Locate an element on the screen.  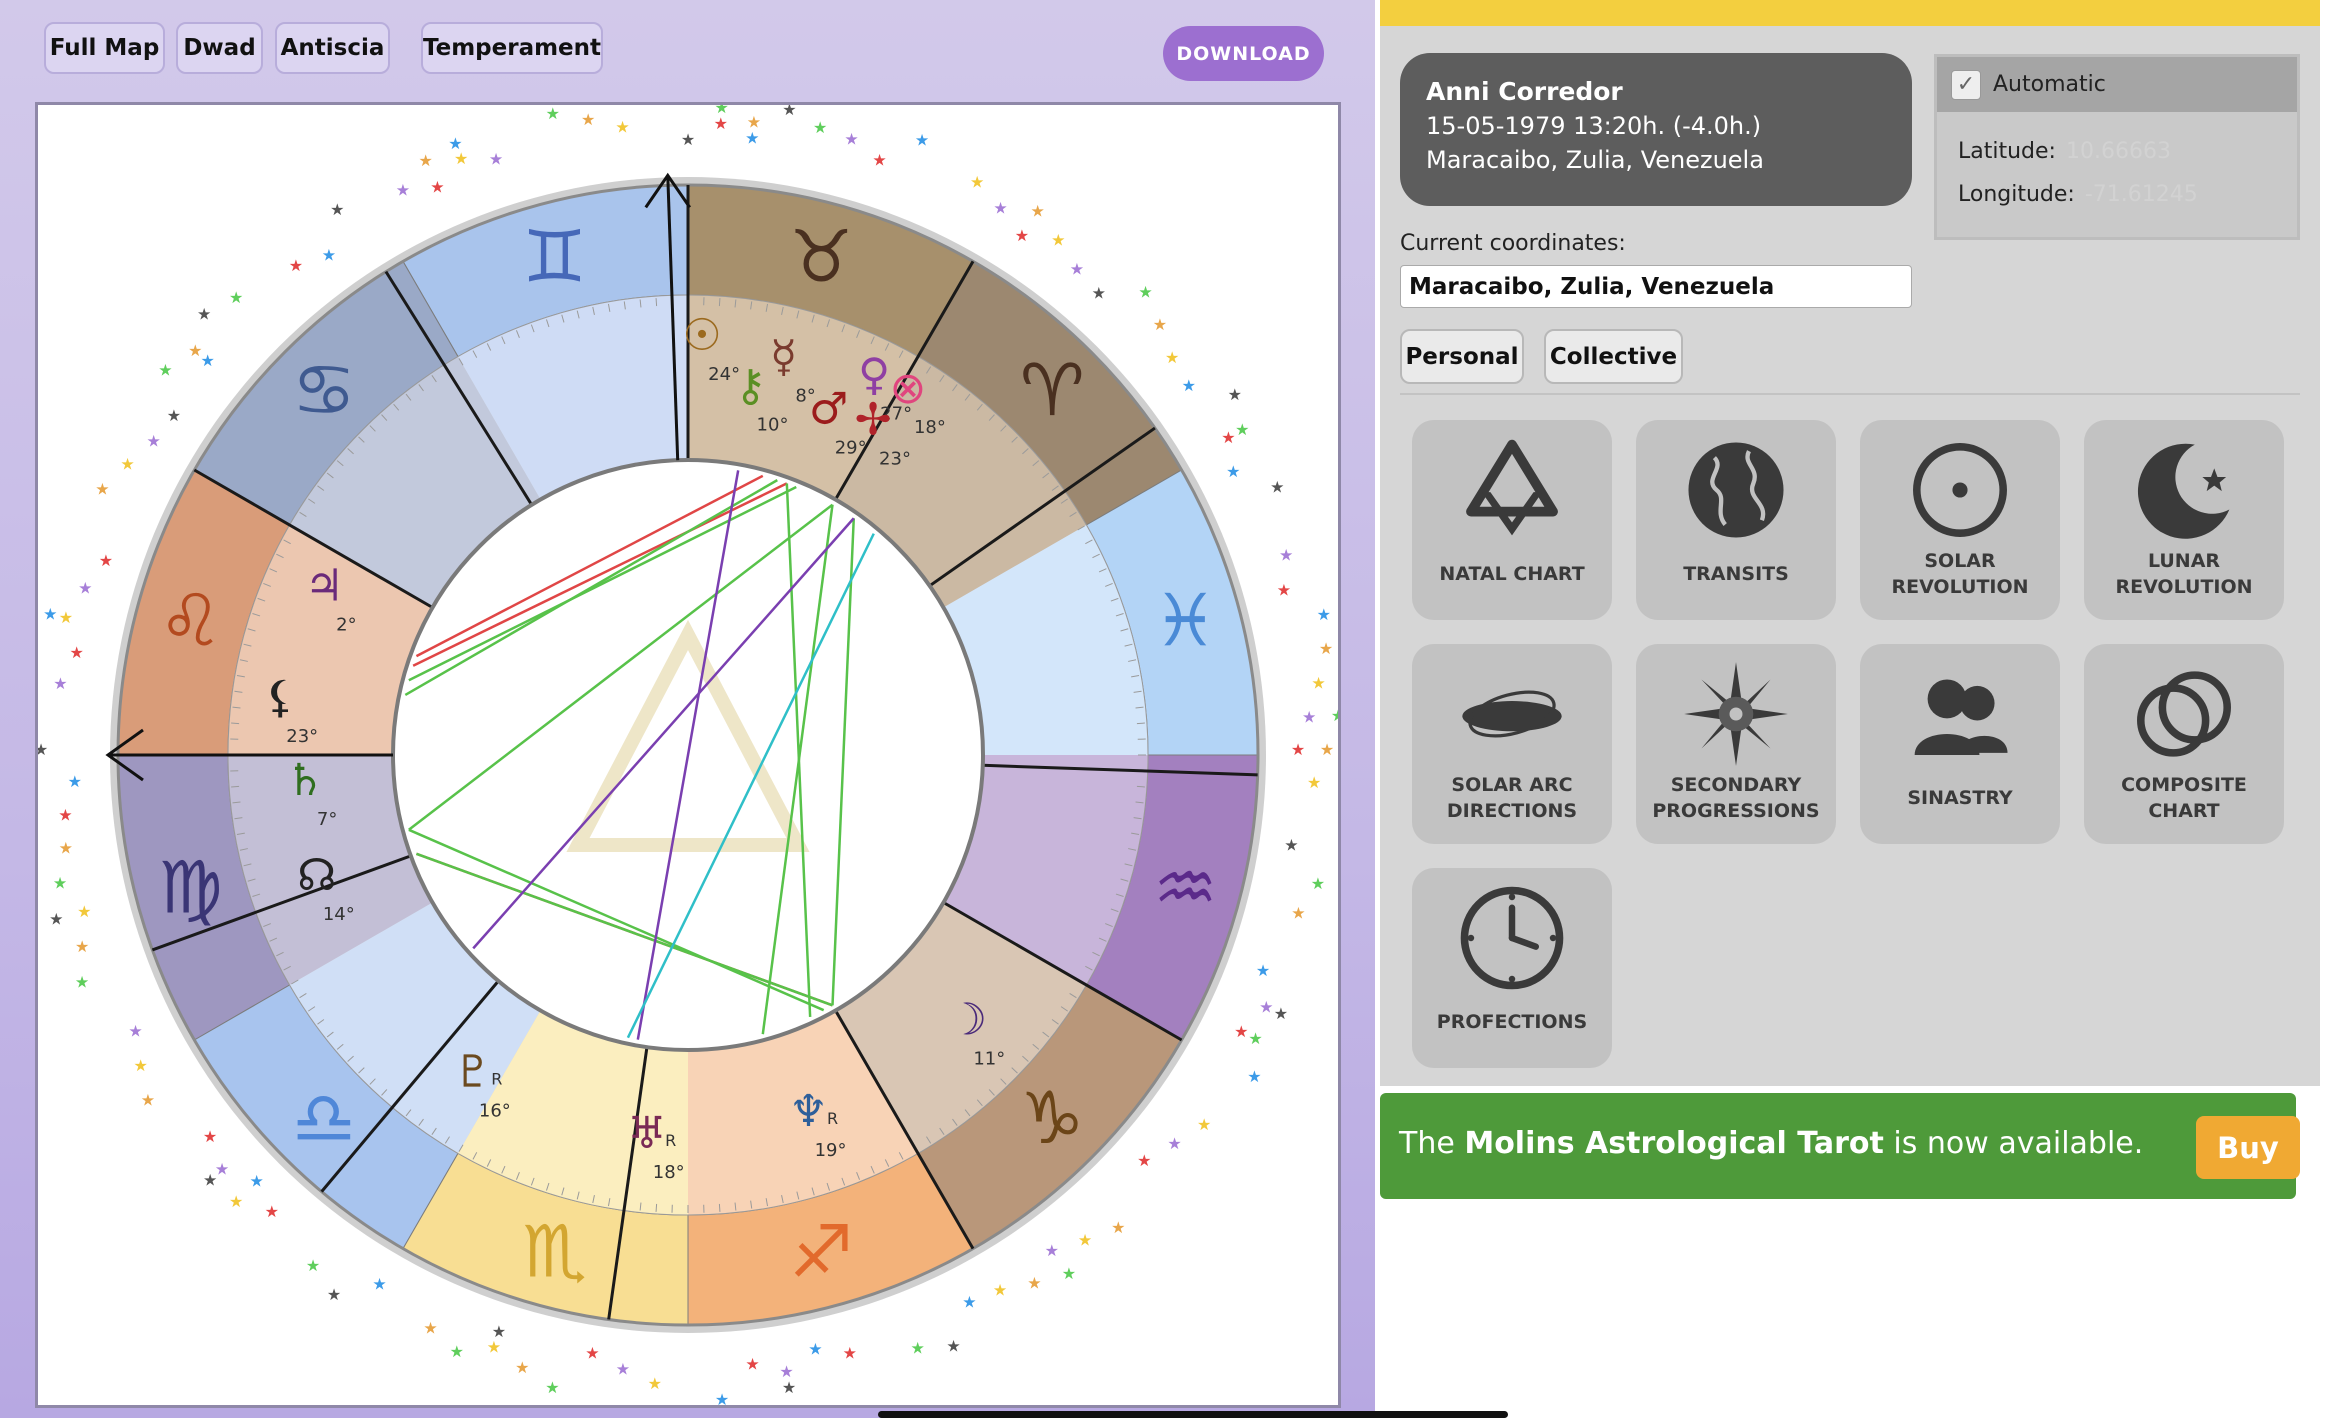
secondary-progressions-tile: SECONDARY PROGRESSIONS is located at coordinates (1736, 744).